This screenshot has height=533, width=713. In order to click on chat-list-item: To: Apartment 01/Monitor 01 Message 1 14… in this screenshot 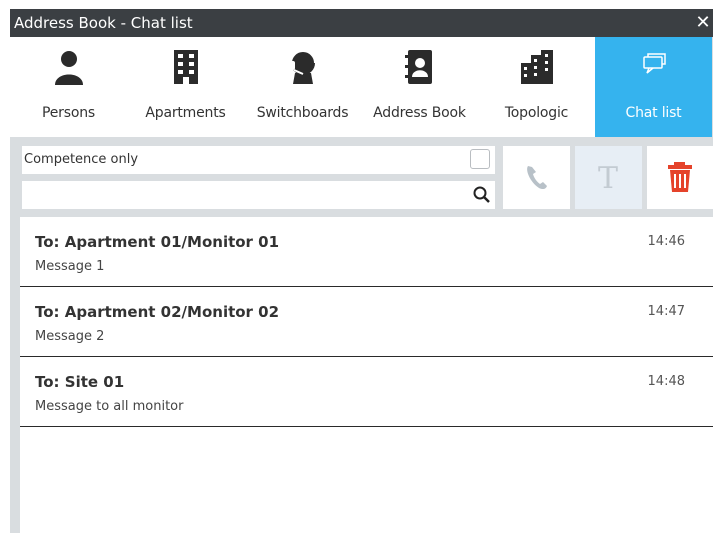, I will do `click(366, 252)`.